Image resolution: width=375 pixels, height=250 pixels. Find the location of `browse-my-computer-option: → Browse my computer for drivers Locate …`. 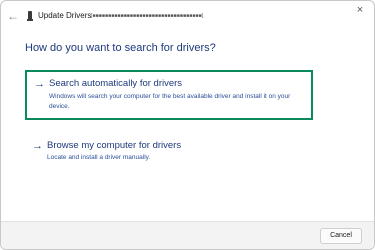

browse-my-computer-option: → Browse my computer for drivers Locate … is located at coordinates (168, 154).